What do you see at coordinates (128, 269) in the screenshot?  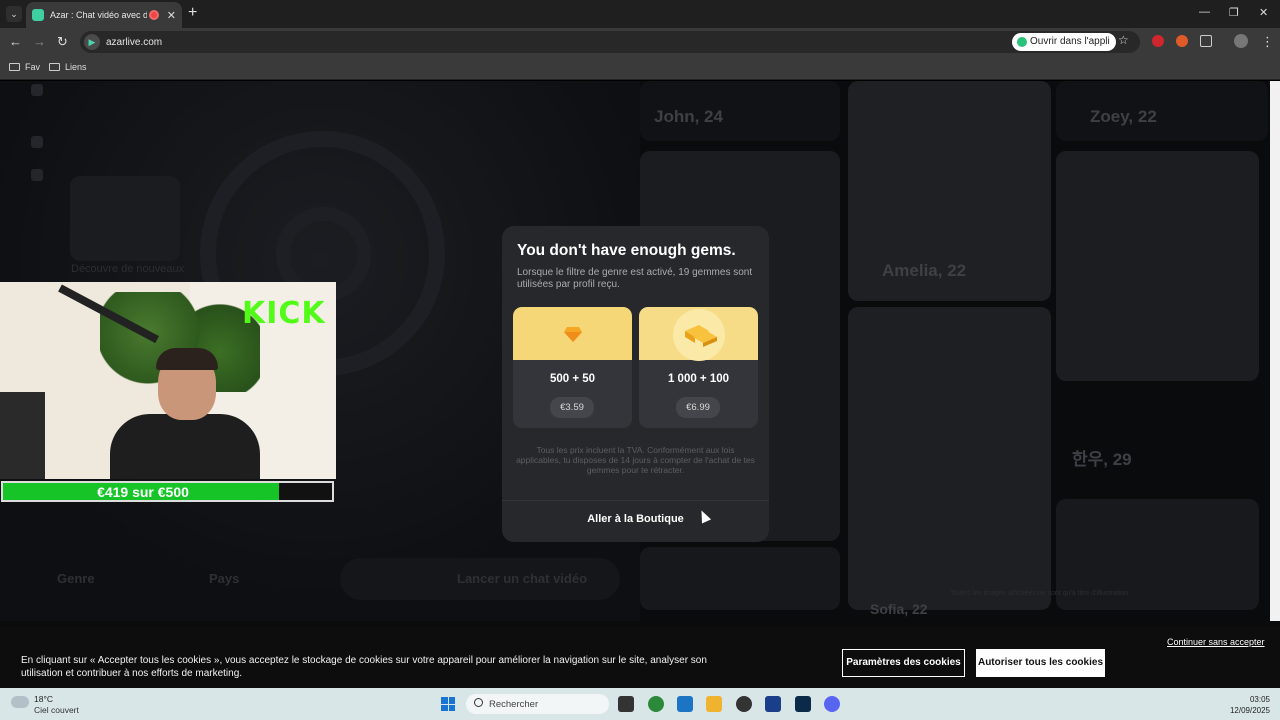 I see `discover-text: Découvre de nouveaux` at bounding box center [128, 269].